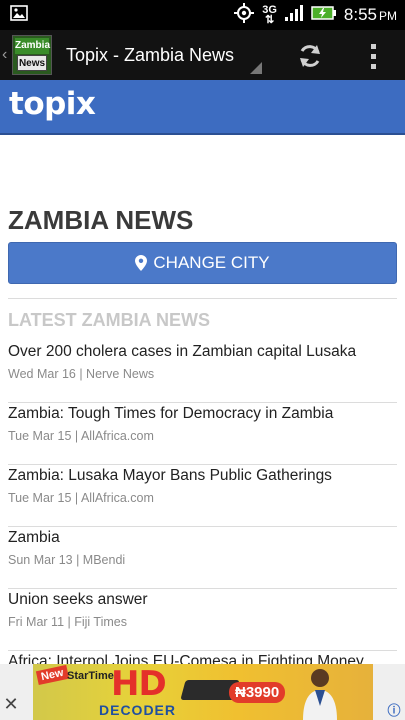 This screenshot has width=405, height=720. I want to click on topix-logo: topix, so click(52, 104).